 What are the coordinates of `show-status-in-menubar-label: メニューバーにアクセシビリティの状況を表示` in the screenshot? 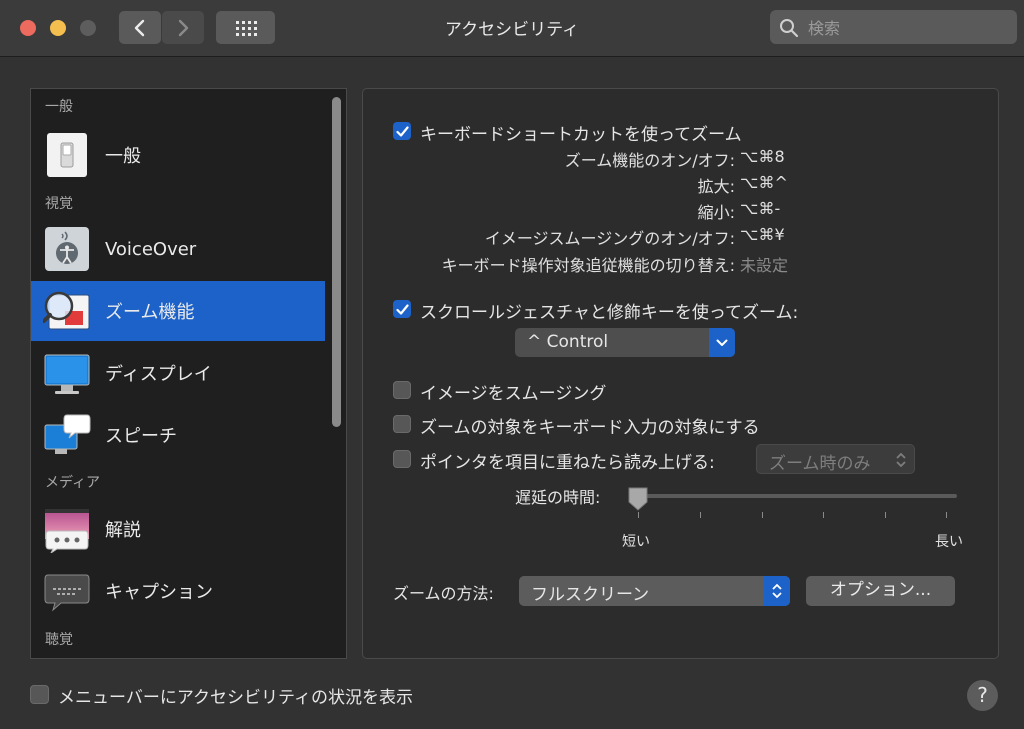 It's located at (235, 698).